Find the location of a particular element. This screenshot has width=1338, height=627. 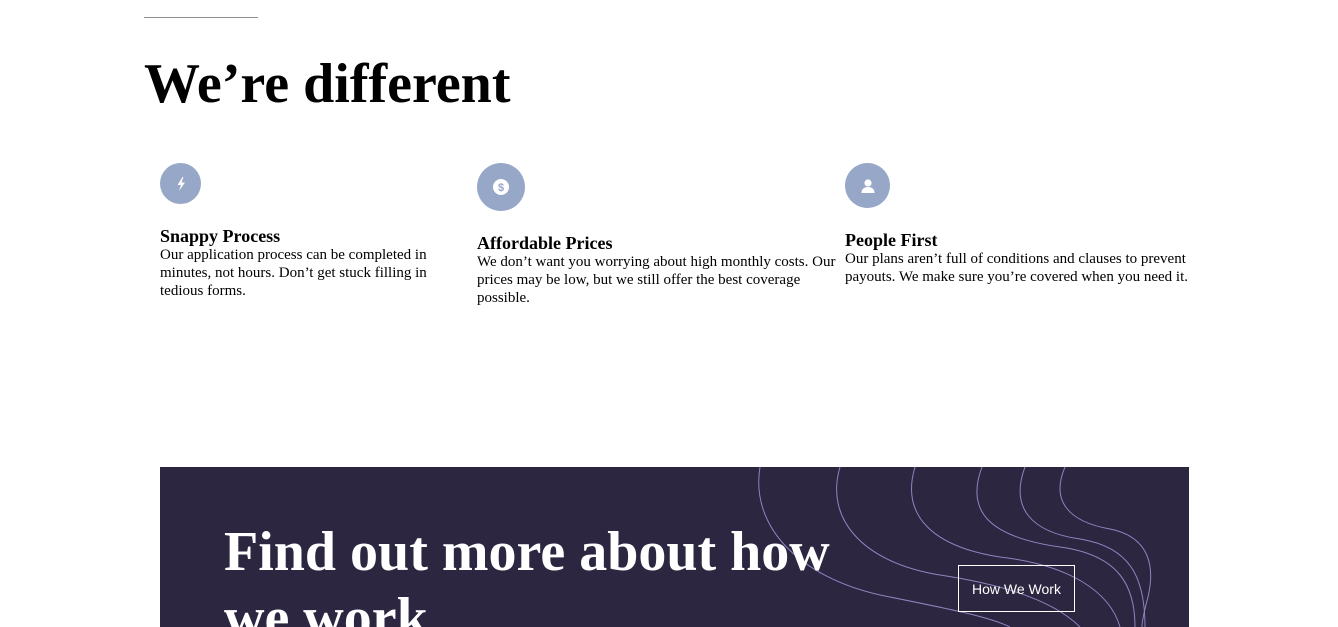

user-icon is located at coordinates (867, 185).